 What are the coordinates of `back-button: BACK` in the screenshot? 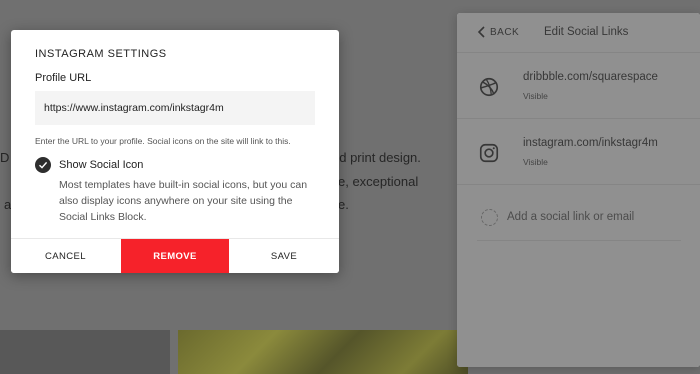 It's located at (498, 32).